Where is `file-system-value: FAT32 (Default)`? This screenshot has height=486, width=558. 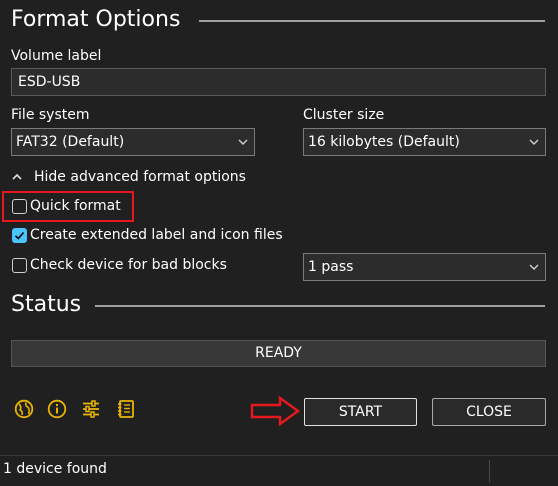
file-system-value: FAT32 (Default) is located at coordinates (70, 142).